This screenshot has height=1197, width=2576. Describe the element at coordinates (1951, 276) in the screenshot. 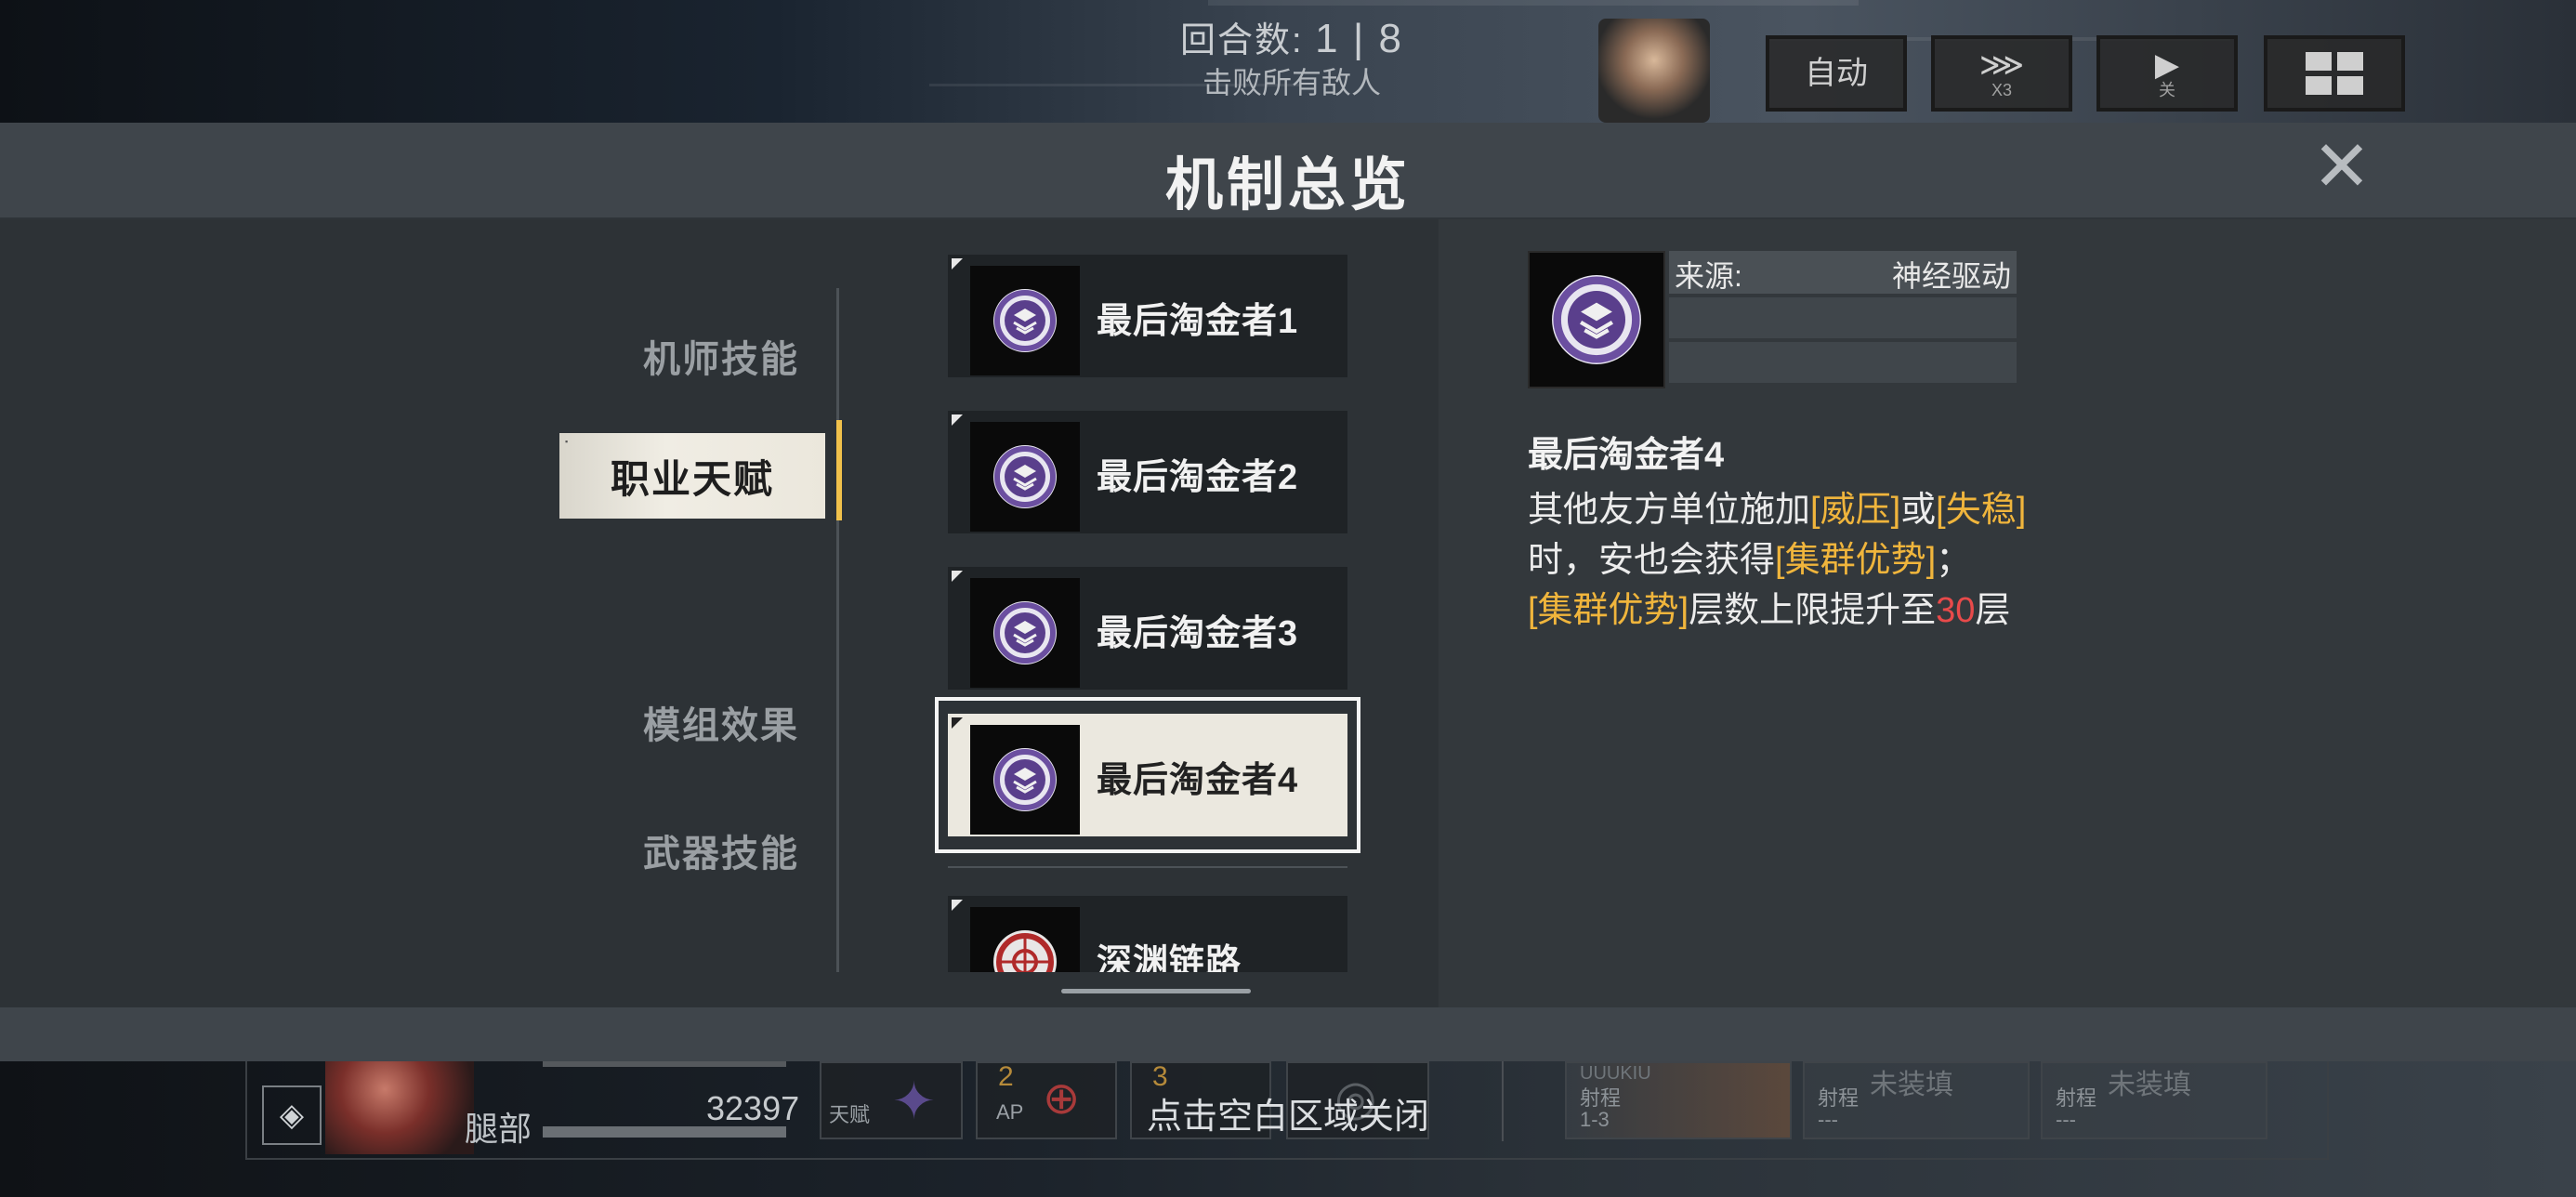

I see `source-value: 神经驱动` at that location.